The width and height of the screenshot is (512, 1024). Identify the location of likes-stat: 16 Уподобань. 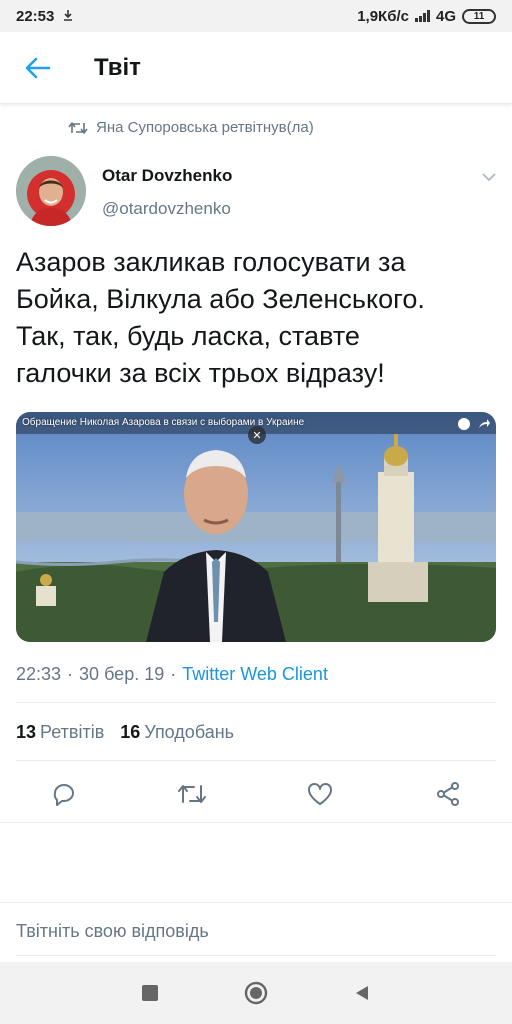
(177, 732).